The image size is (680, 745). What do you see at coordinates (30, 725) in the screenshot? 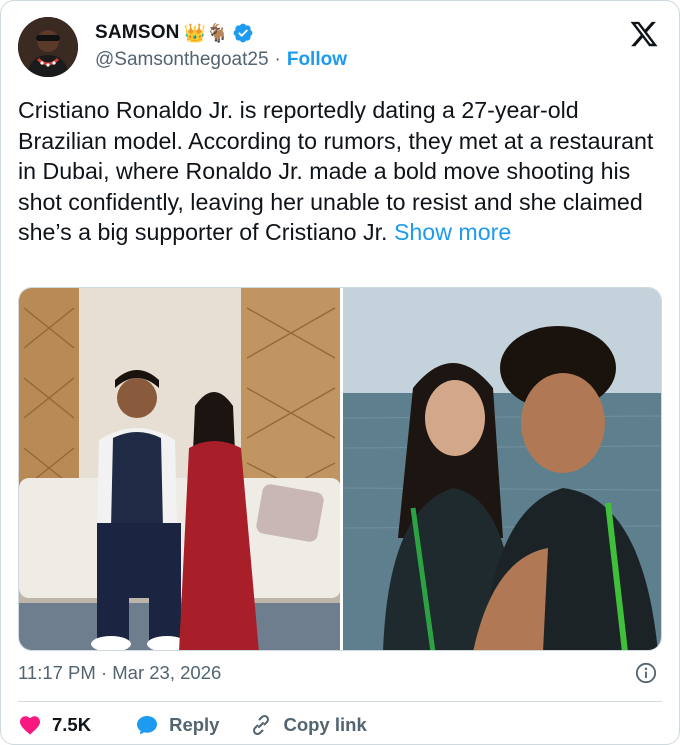
I see `heart-icon` at bounding box center [30, 725].